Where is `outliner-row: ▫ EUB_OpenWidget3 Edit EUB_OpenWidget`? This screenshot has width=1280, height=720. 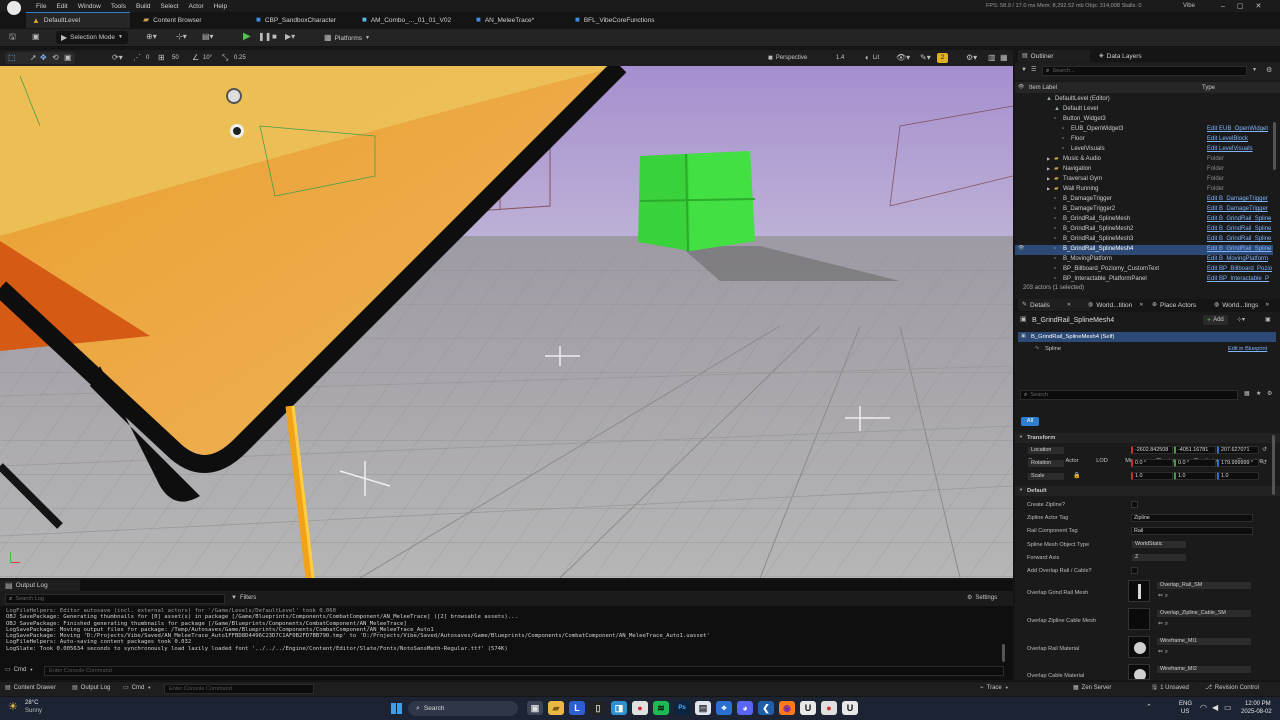 outliner-row: ▫ EUB_OpenWidget3 Edit EUB_OpenWidget is located at coordinates (1144, 130).